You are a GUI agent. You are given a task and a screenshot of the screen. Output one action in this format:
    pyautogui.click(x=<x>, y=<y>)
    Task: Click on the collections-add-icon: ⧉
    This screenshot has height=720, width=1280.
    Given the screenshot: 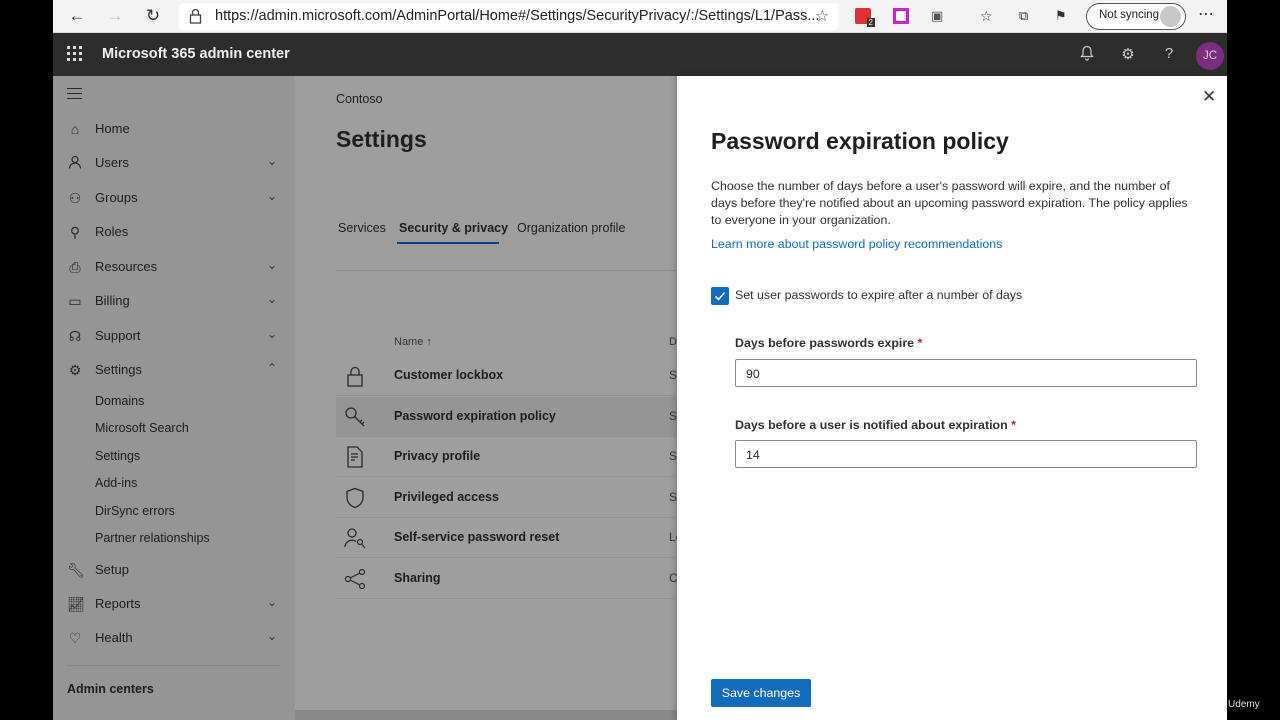 What is the action you would take?
    pyautogui.click(x=1027, y=16)
    